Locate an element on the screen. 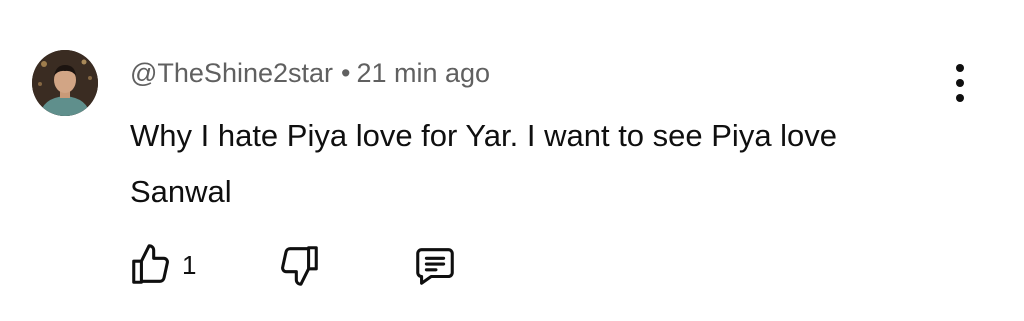  thumb-down-icon is located at coordinates (299, 266).